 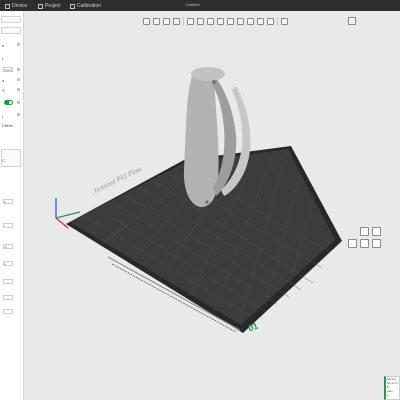 What do you see at coordinates (2, 58) in the screenshot?
I see `sidebar-label: l` at bounding box center [2, 58].